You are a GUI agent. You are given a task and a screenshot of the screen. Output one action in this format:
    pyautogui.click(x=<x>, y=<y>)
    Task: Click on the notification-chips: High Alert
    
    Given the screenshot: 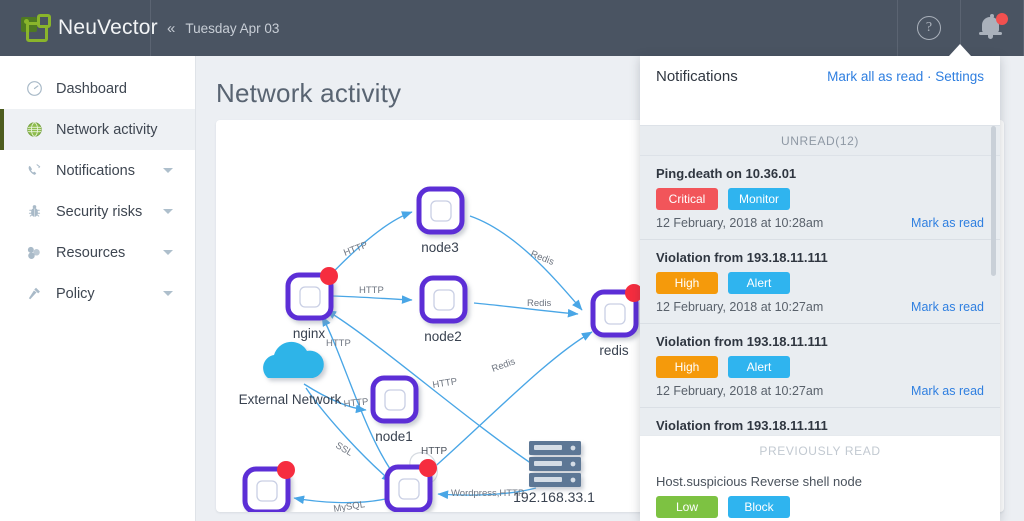 What is the action you would take?
    pyautogui.click(x=820, y=283)
    